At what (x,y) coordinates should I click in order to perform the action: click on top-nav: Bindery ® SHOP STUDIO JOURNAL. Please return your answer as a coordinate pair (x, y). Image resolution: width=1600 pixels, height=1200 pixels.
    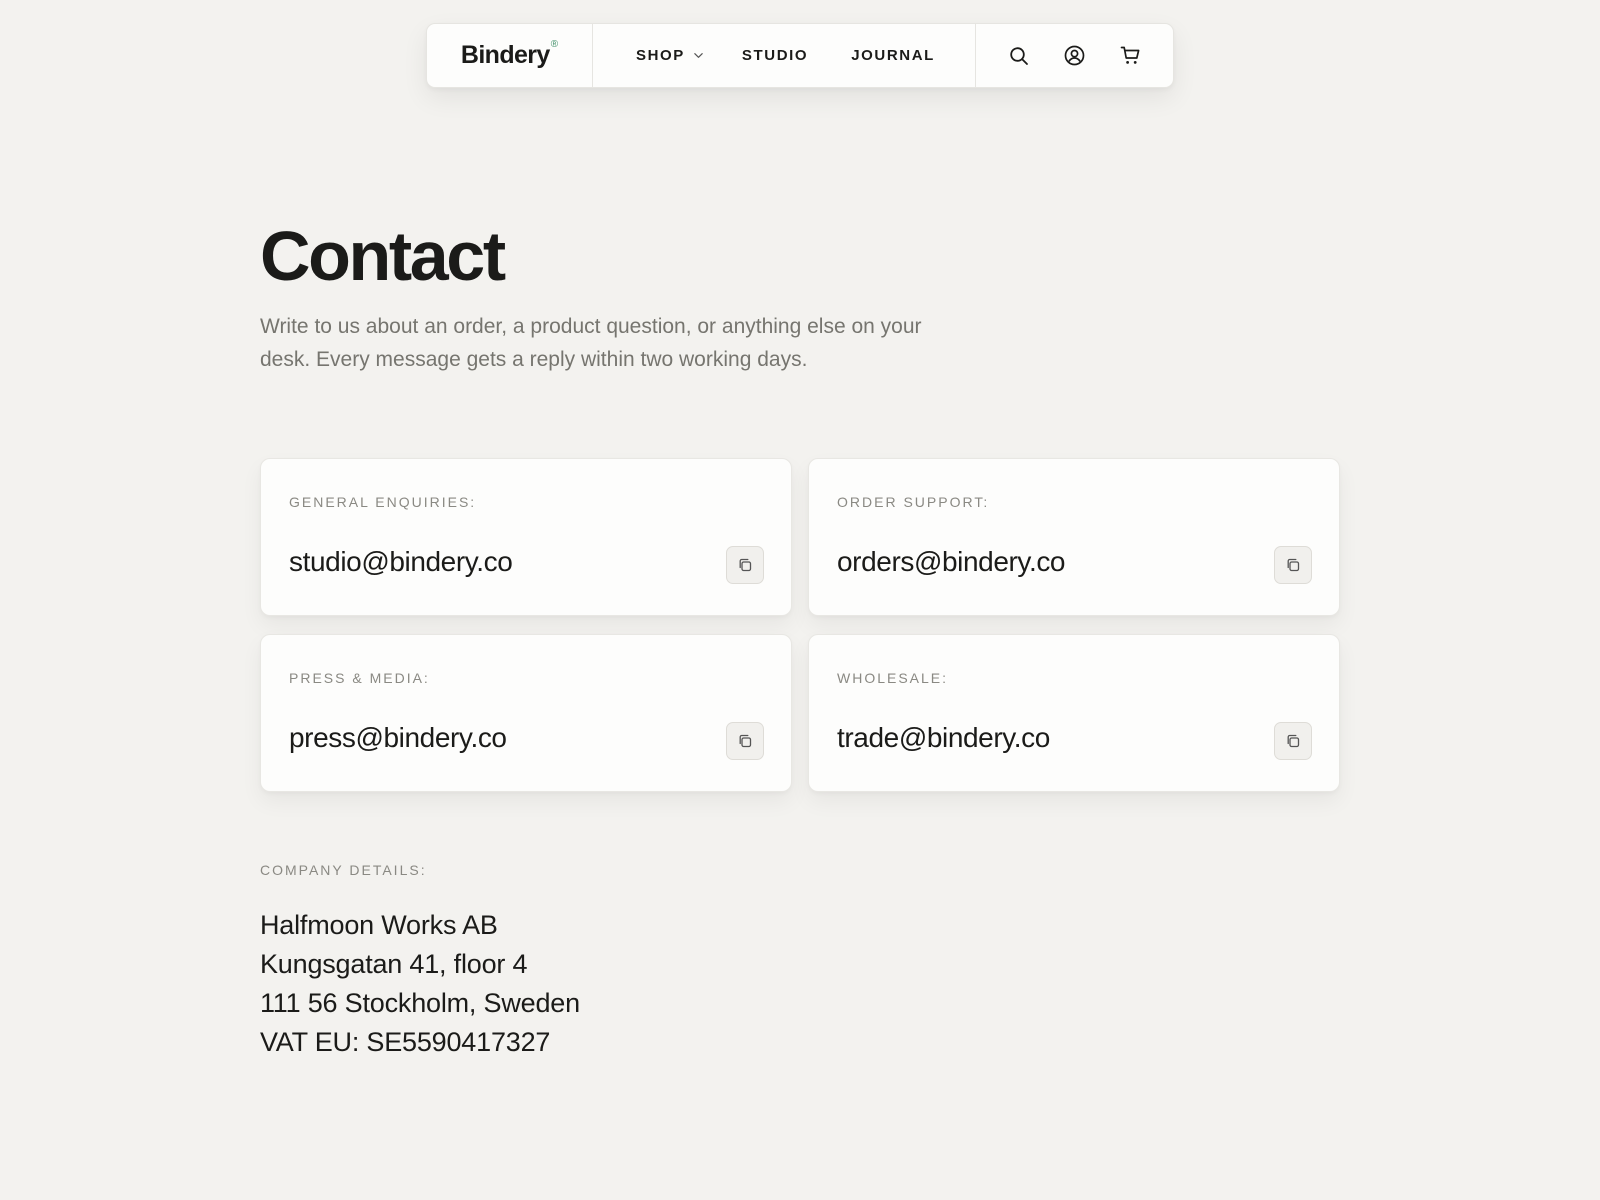
    Looking at the image, I should click on (800, 55).